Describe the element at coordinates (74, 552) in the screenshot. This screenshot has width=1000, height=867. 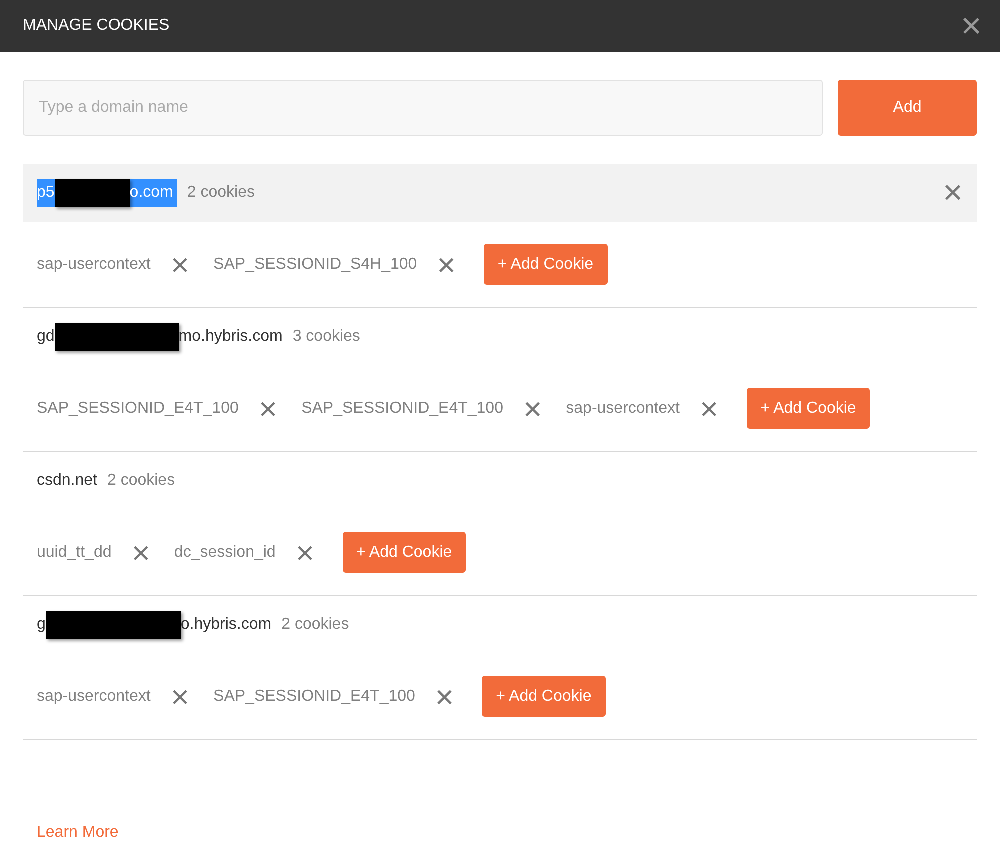
I see `cookie-name: uuid_tt_dd` at that location.